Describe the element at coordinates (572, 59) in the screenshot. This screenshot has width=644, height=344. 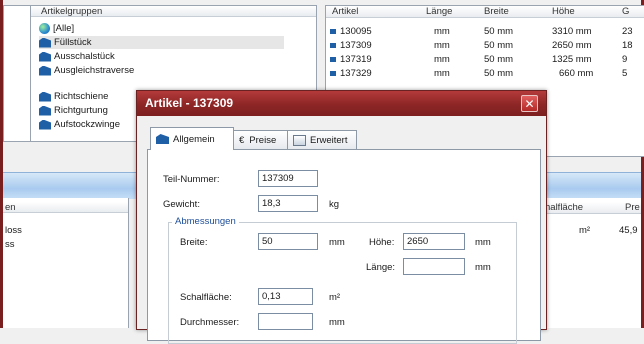
I see `cell-hoehe: 1325 mm` at that location.